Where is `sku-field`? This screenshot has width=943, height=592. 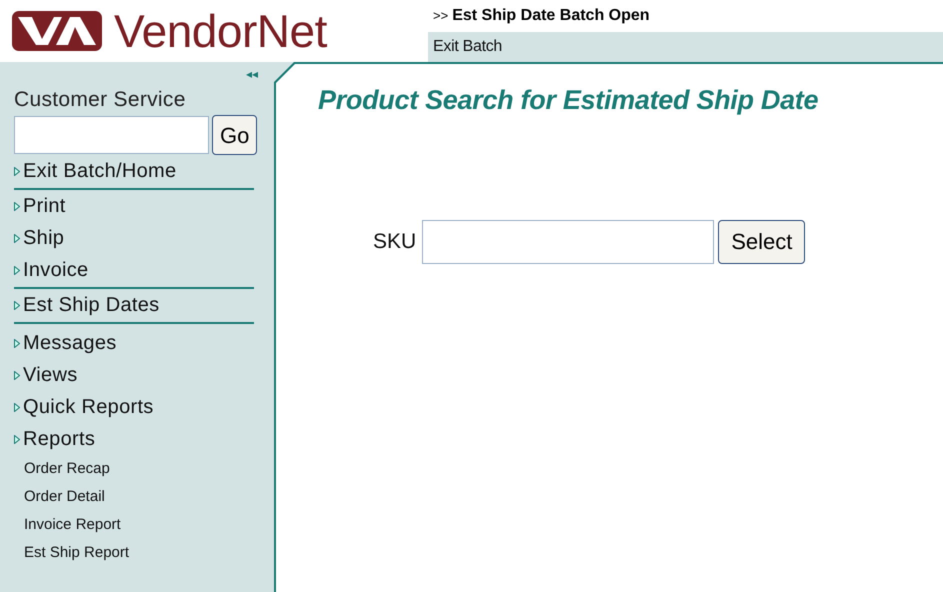 sku-field is located at coordinates (568, 242).